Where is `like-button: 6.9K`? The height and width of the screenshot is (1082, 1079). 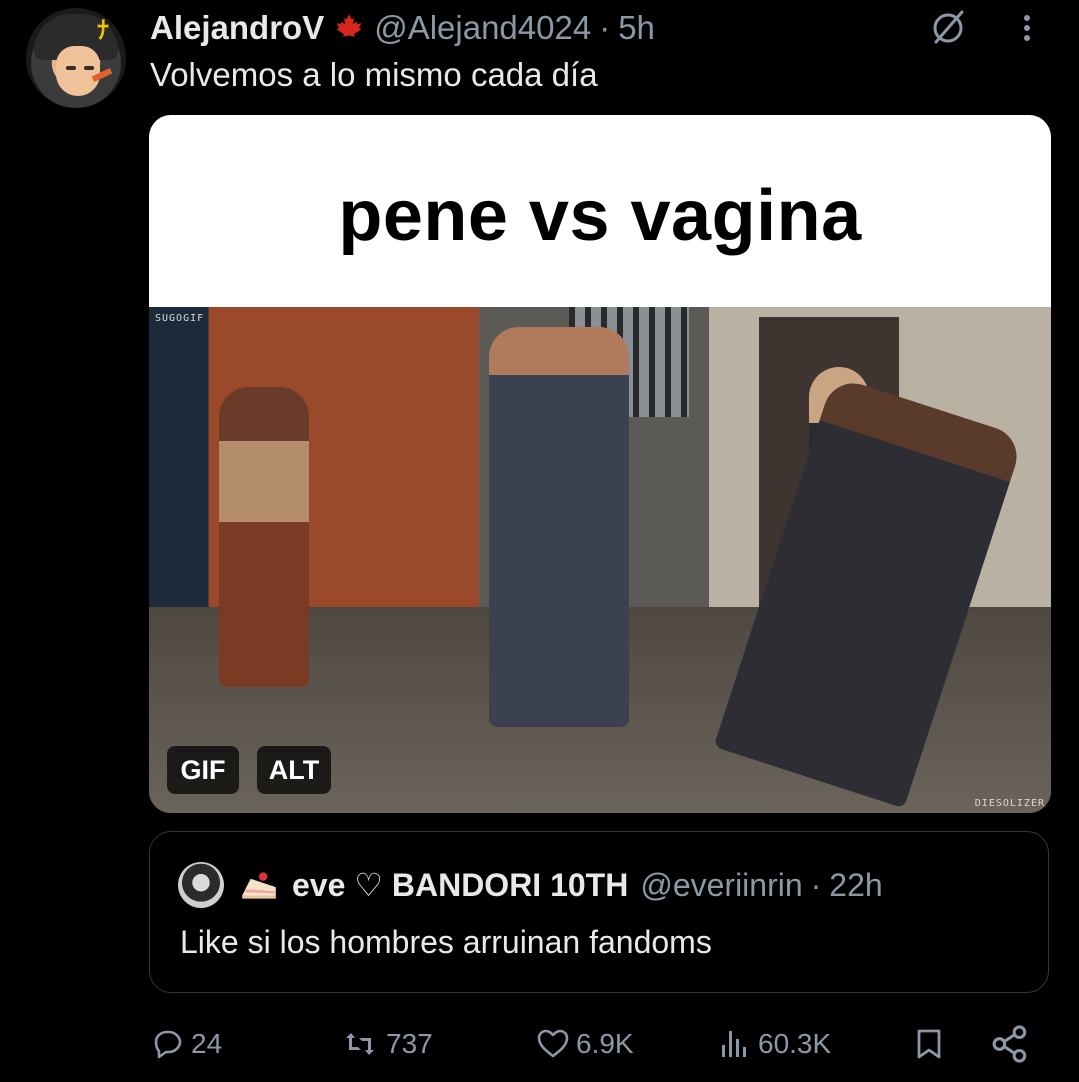
like-button: 6.9K is located at coordinates (585, 1044).